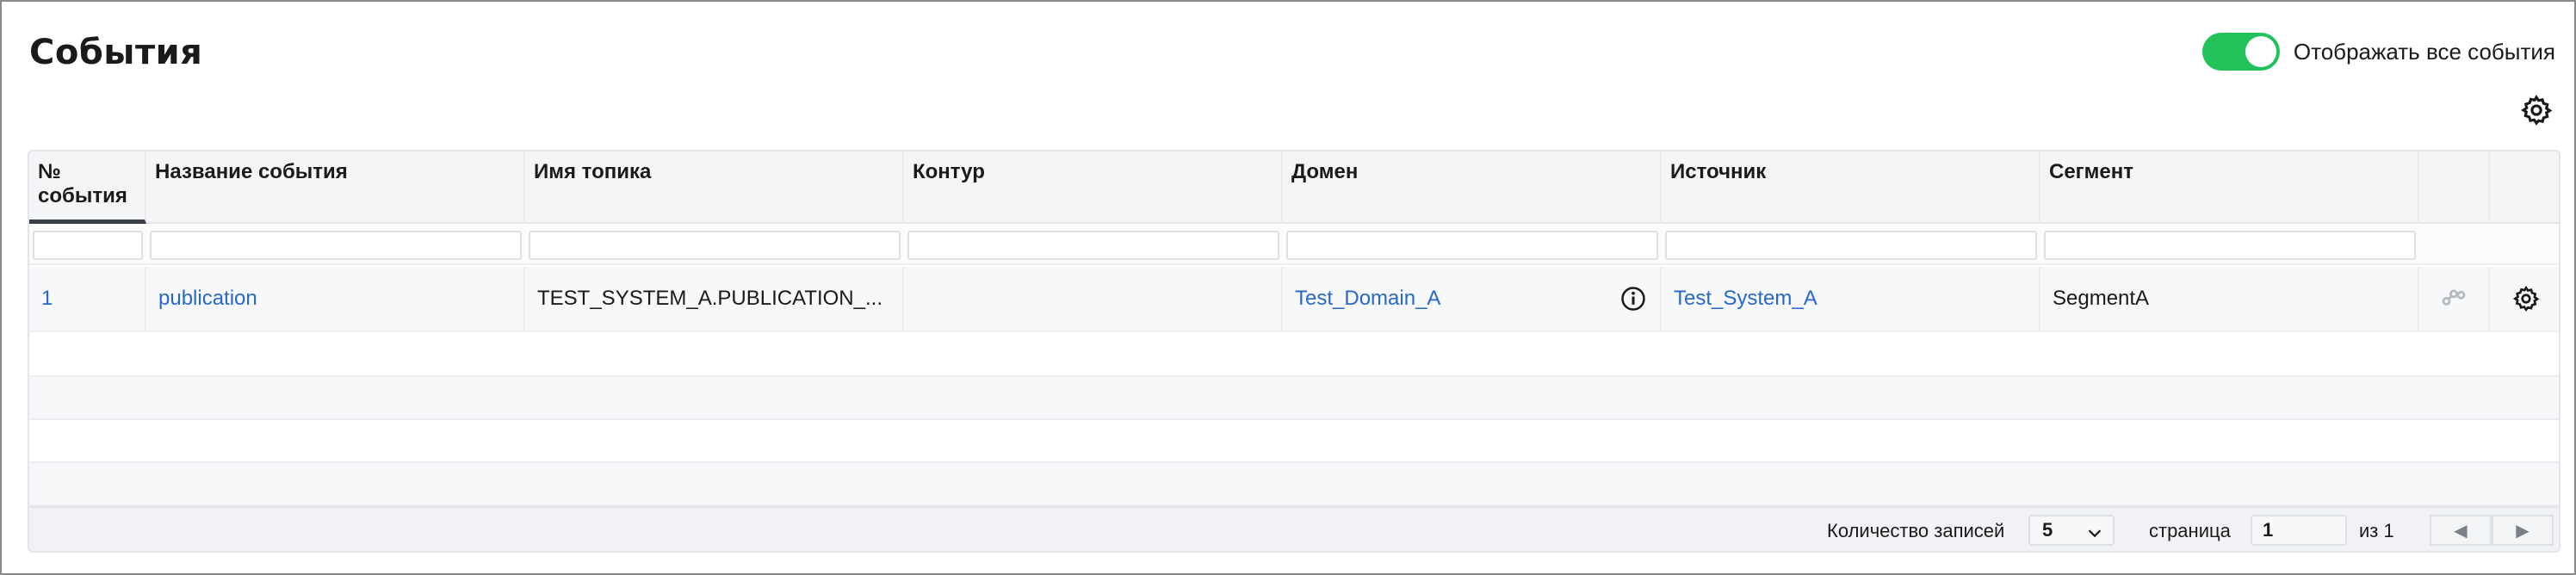  Describe the element at coordinates (2377, 531) in the screenshot. I see `page-total-label: из 1` at that location.